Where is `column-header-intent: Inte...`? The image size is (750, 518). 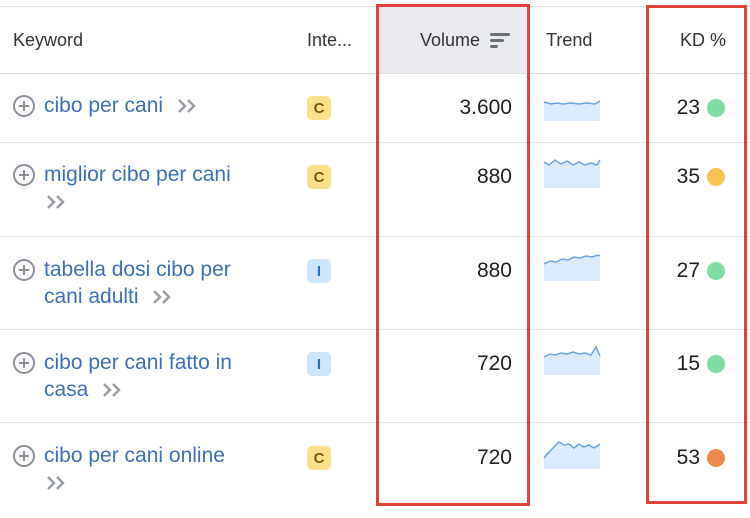 column-header-intent: Inte... is located at coordinates (329, 40).